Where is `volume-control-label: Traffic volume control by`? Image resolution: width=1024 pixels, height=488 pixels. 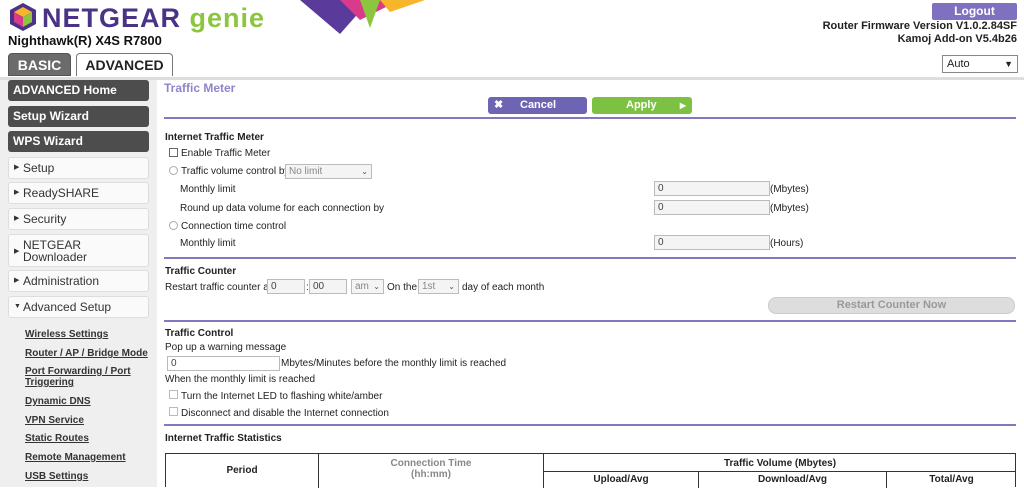
volume-control-label: Traffic volume control by is located at coordinates (235, 171).